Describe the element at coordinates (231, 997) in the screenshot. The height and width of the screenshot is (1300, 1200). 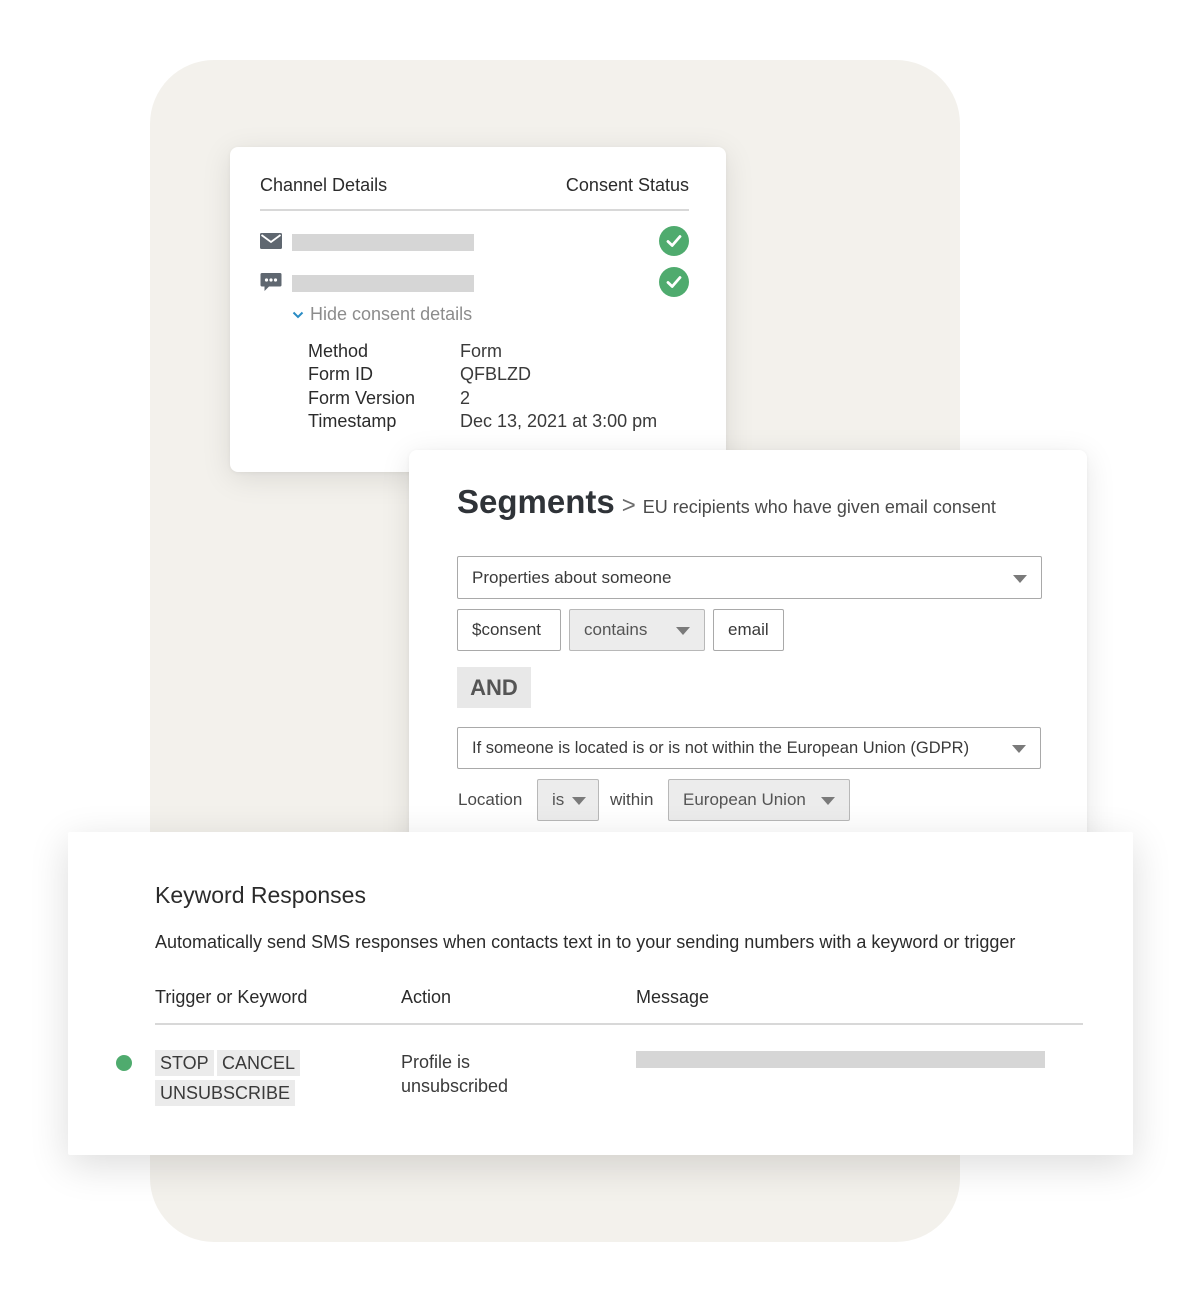
I see `column-header-trigger: Trigger or Keyword` at that location.